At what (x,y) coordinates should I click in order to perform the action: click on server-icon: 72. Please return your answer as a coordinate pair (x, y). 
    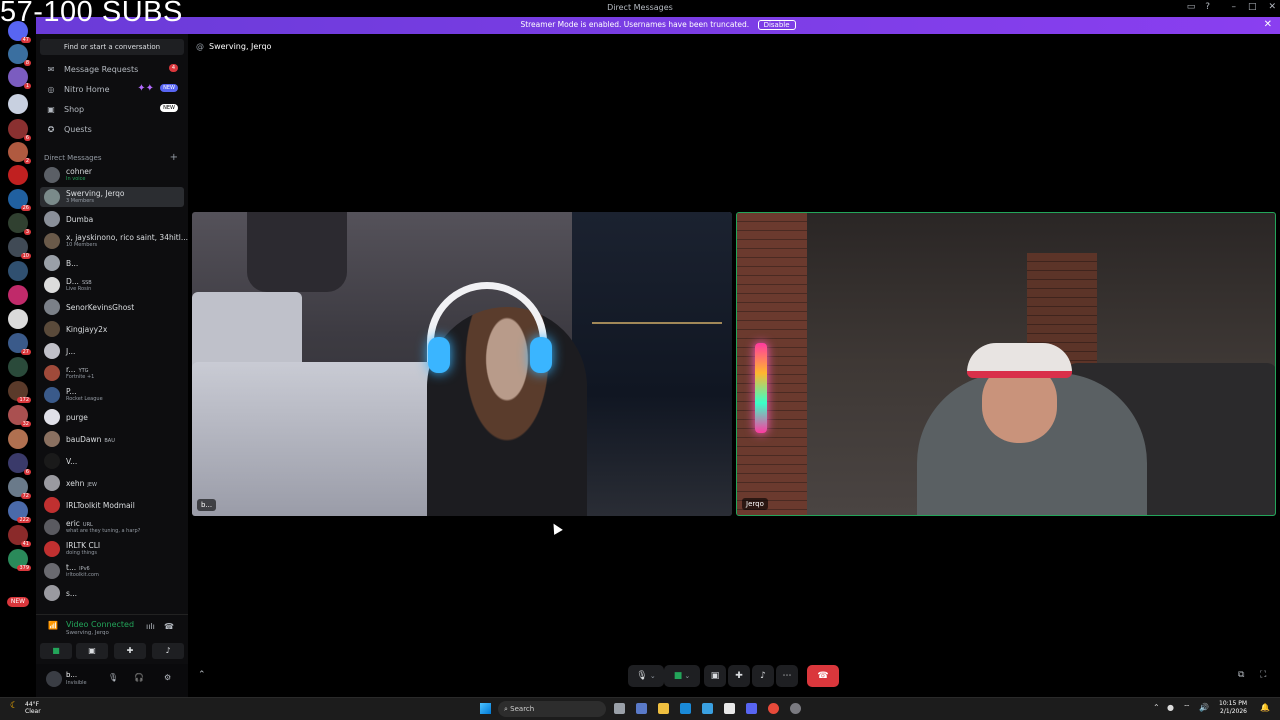
    Looking at the image, I should click on (19, 488).